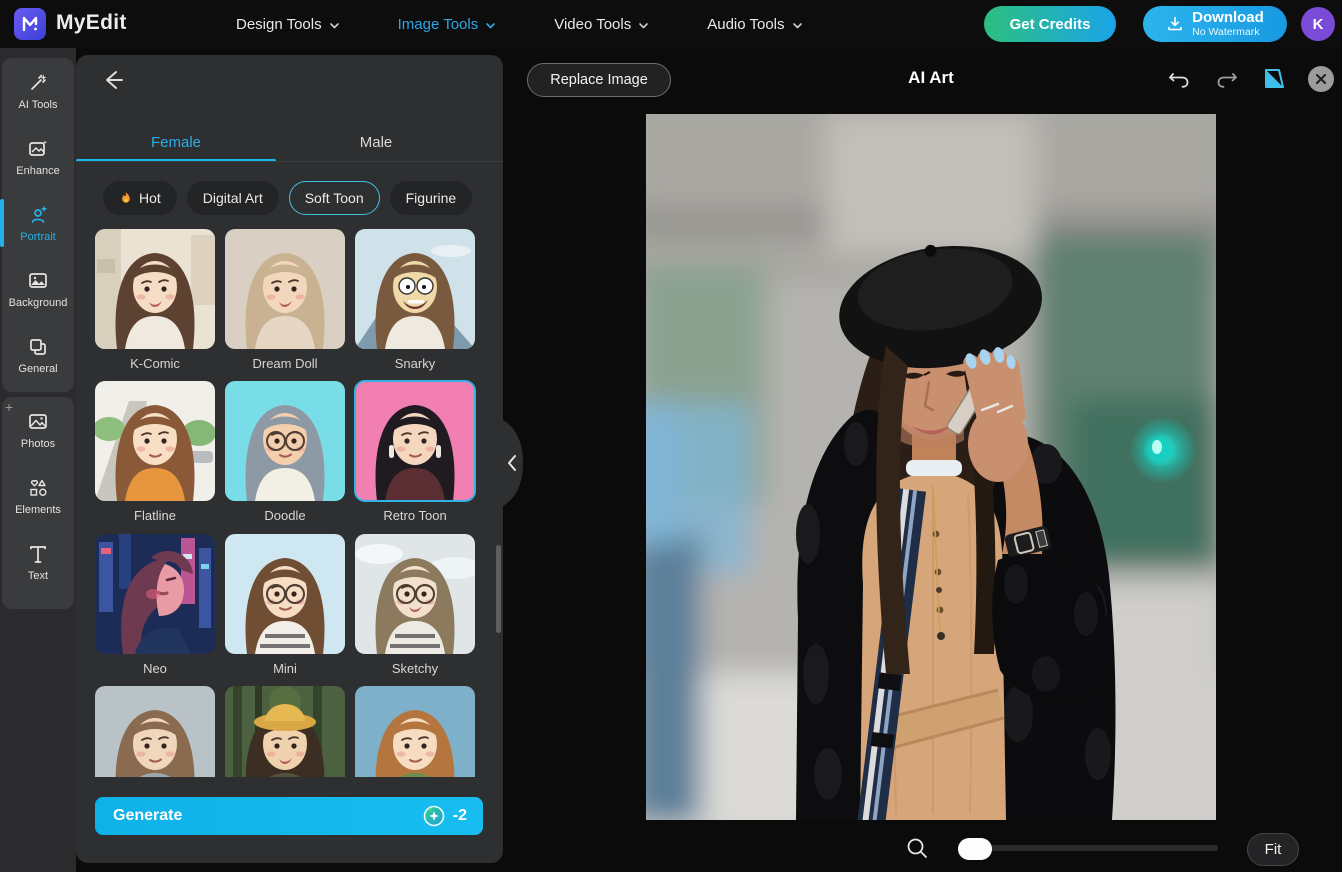 The width and height of the screenshot is (1342, 872). I want to click on credit-coin-icon, so click(434, 816).